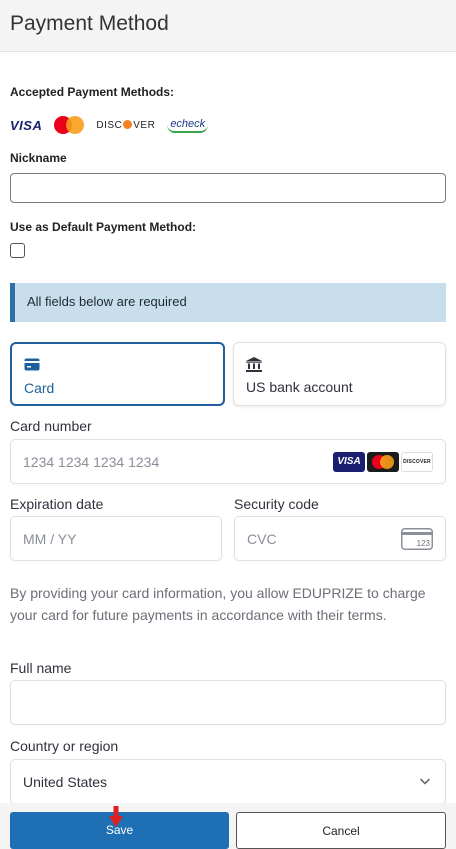 This screenshot has width=456, height=849. I want to click on discover-logo-icon: DISC VER, so click(126, 125).